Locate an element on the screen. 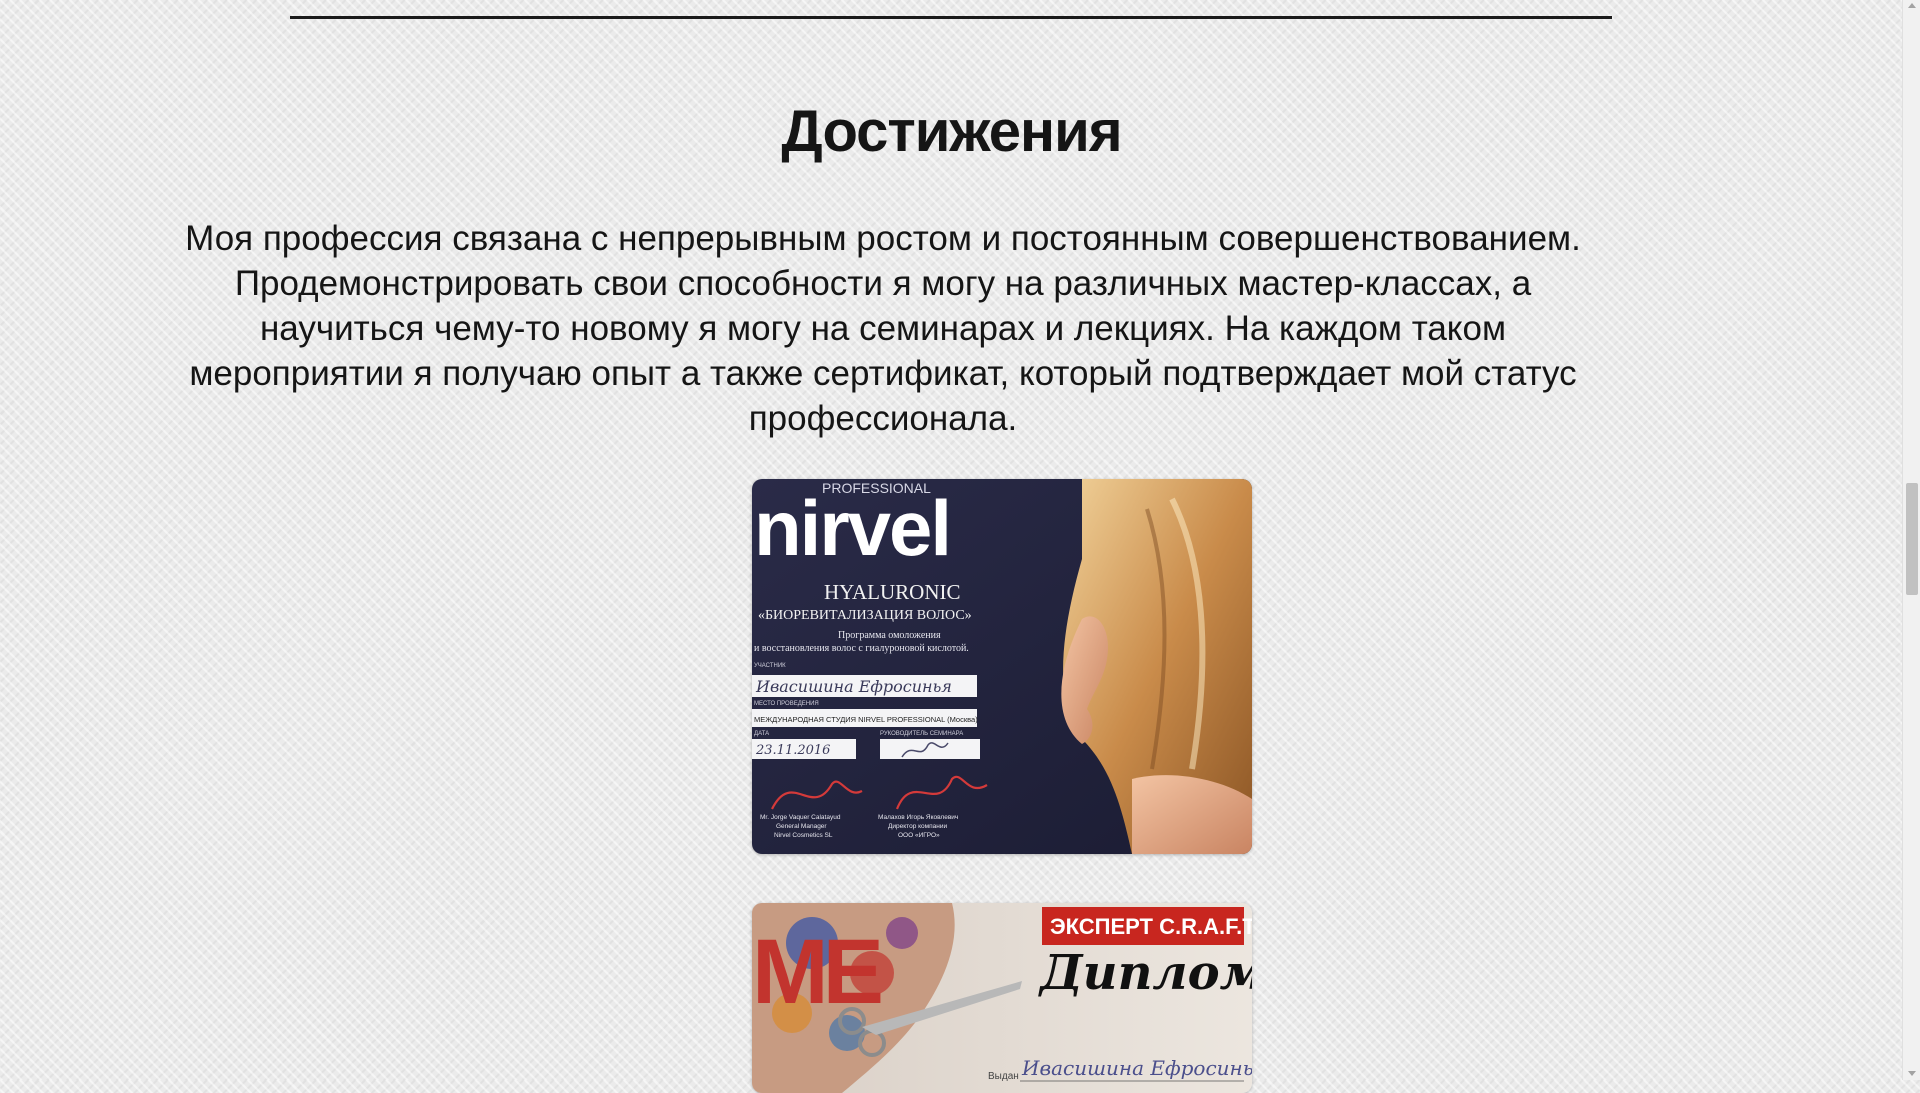  cert-participant-label: УЧАСТНИК is located at coordinates (770, 666).